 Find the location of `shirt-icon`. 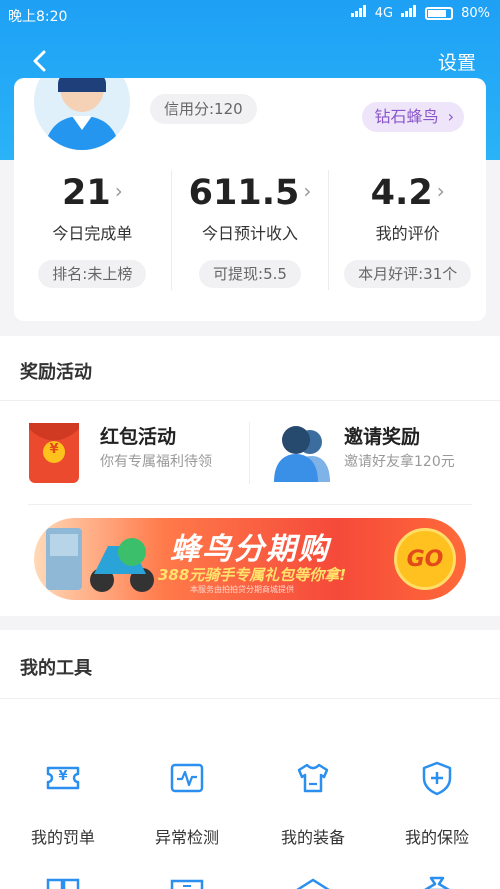

shirt-icon is located at coordinates (313, 778).